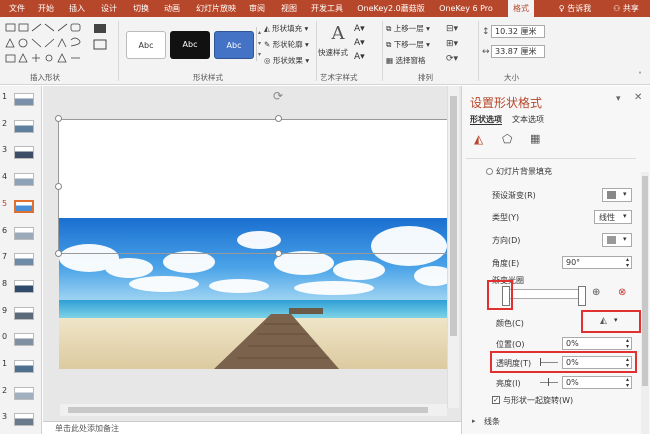  What do you see at coordinates (496, 400) in the screenshot?
I see `rotate-with-shape-checkbox: ✓` at bounding box center [496, 400].